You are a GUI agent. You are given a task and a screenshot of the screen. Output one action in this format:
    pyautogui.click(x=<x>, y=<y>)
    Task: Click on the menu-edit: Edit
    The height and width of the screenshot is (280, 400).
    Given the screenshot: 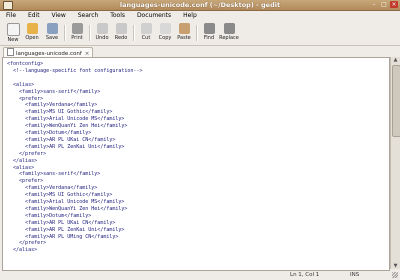 What is the action you would take?
    pyautogui.click(x=34, y=16)
    